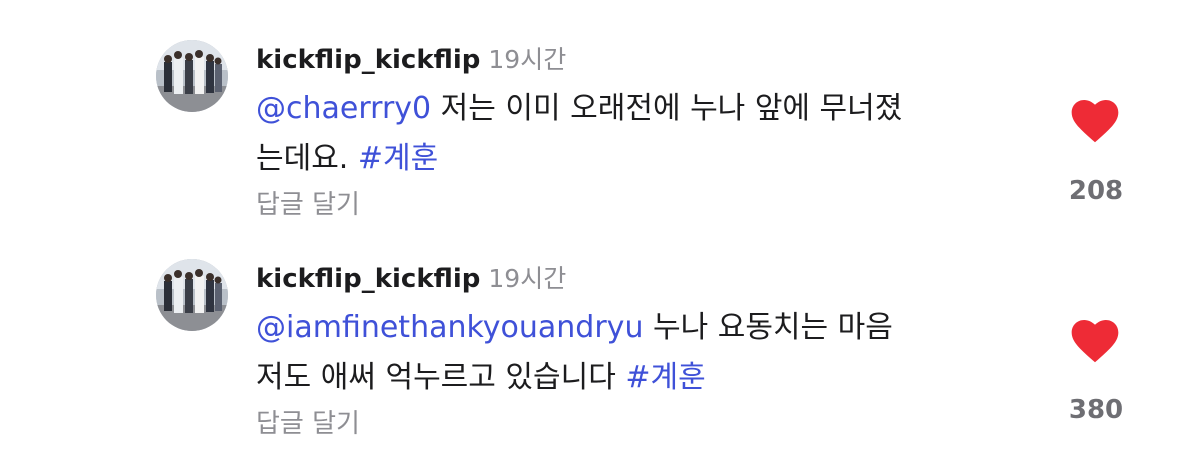 This screenshot has height=462, width=1179. Describe the element at coordinates (307, 158) in the screenshot. I see `comment-text-line2: 는데요.` at that location.